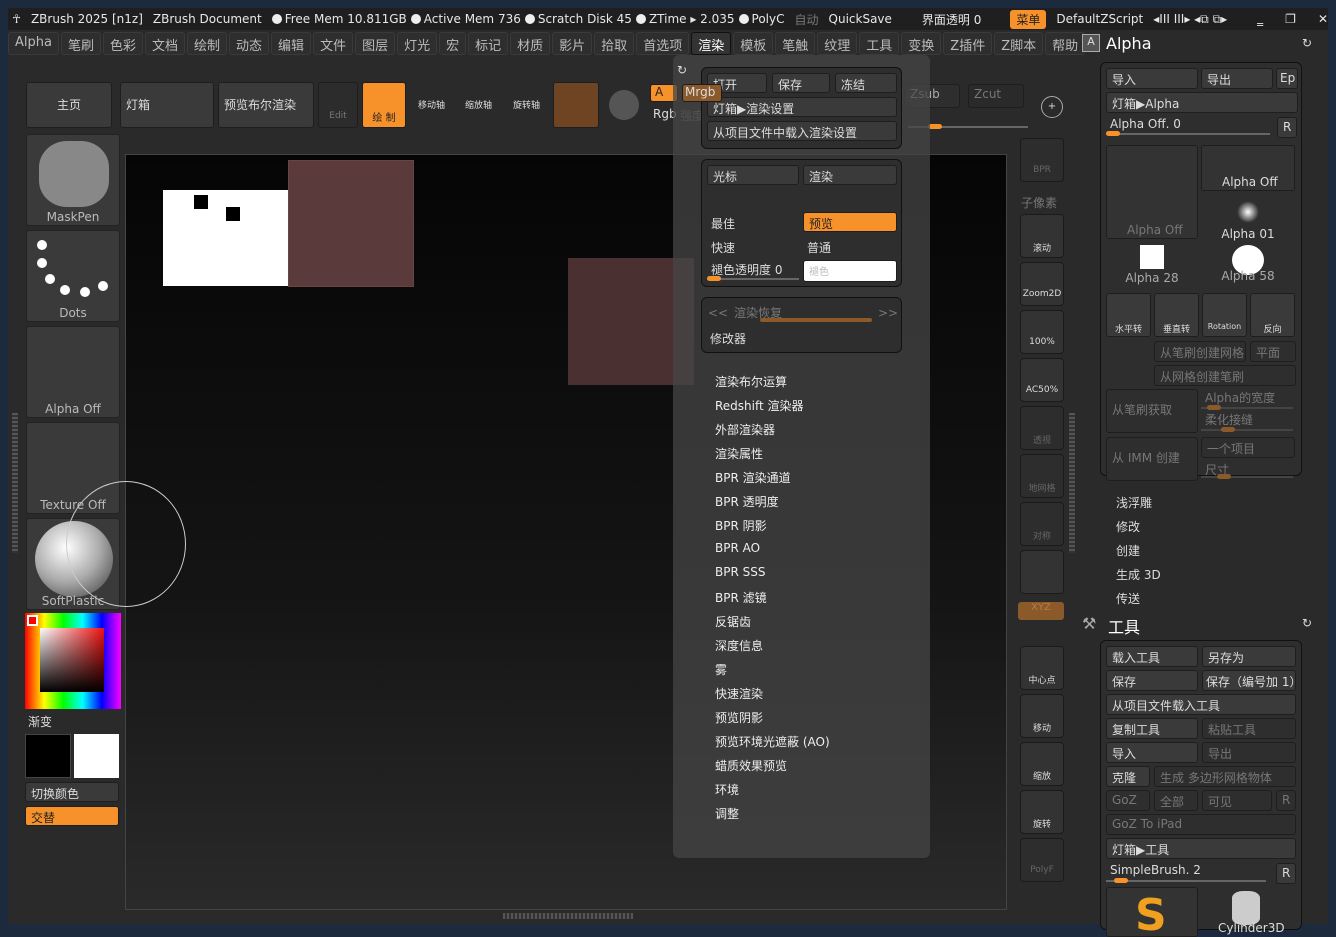  What do you see at coordinates (1134, 502) in the screenshot?
I see `alpha-subpalette: 浅浮雕` at bounding box center [1134, 502].